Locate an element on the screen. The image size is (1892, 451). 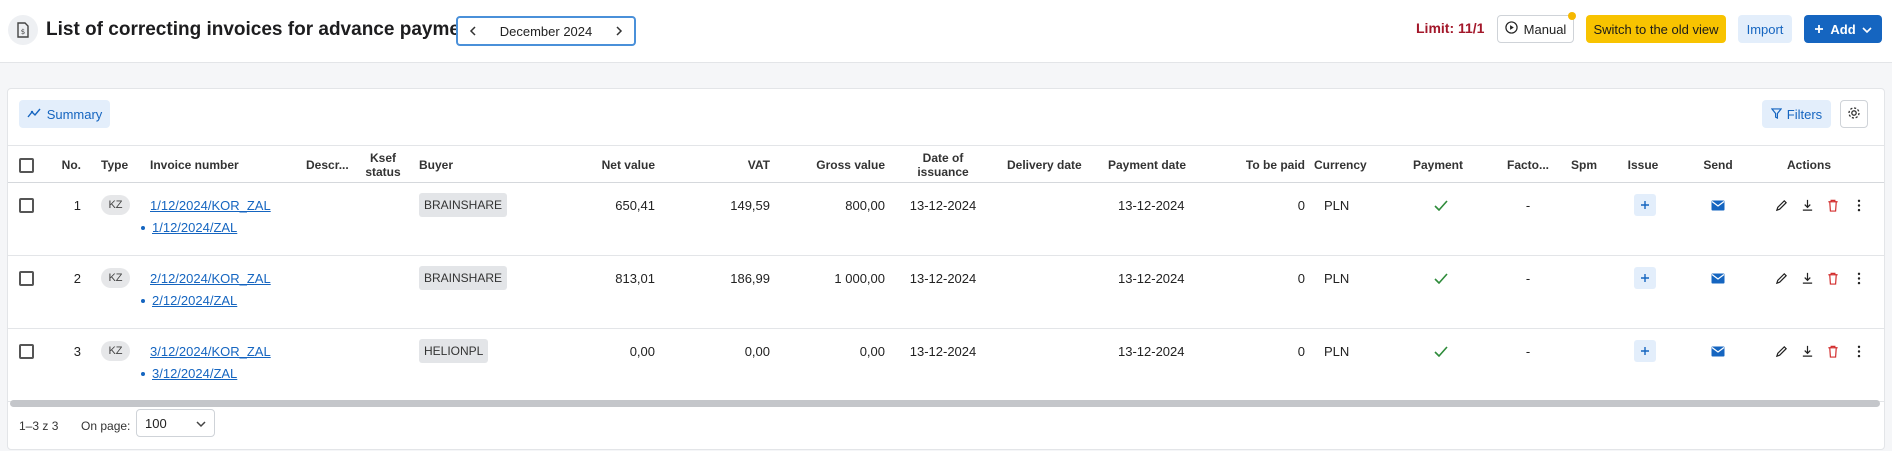
chevron-right-icon is located at coordinates (619, 31).